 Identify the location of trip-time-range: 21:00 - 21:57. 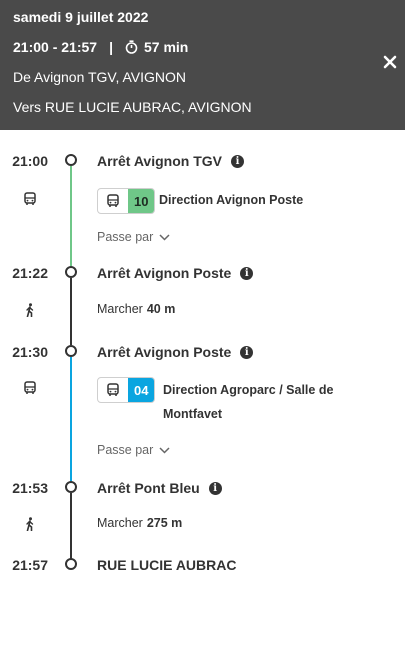
(55, 47).